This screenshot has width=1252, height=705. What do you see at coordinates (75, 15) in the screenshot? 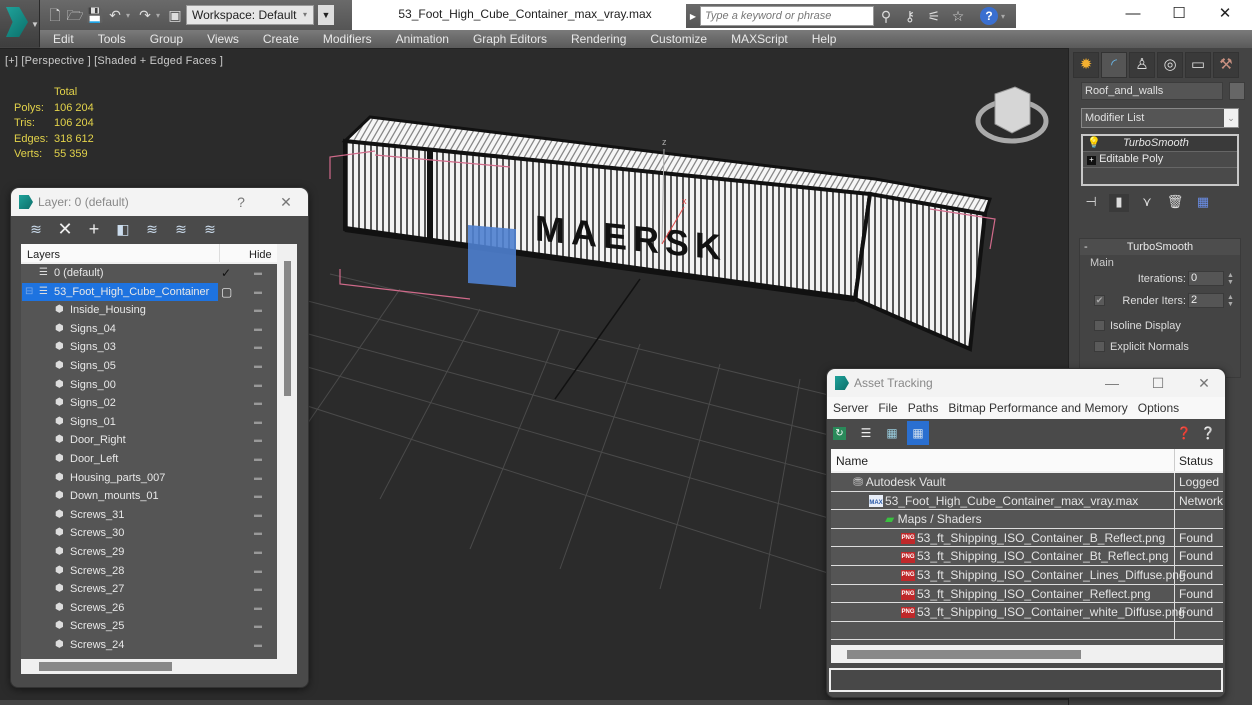
I see `open-folder-icon: 🗁` at bounding box center [75, 15].